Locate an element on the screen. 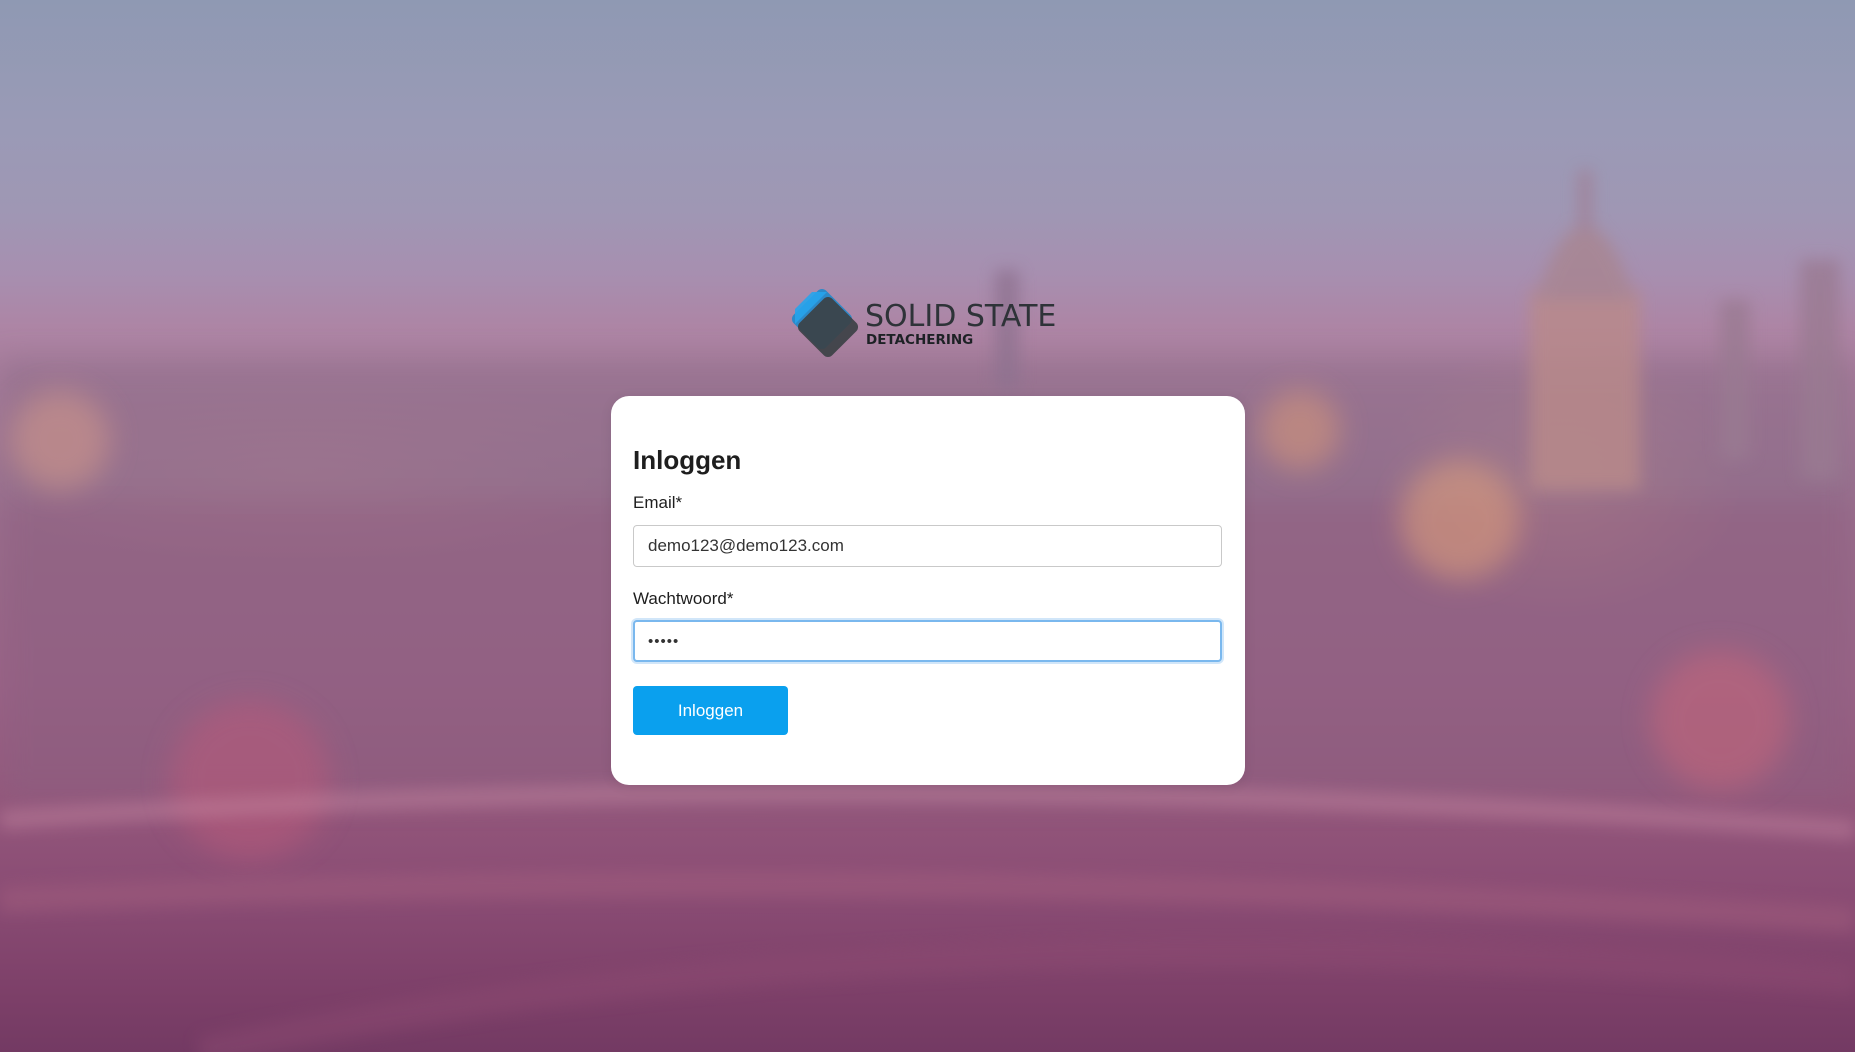  email-input is located at coordinates (927, 546).